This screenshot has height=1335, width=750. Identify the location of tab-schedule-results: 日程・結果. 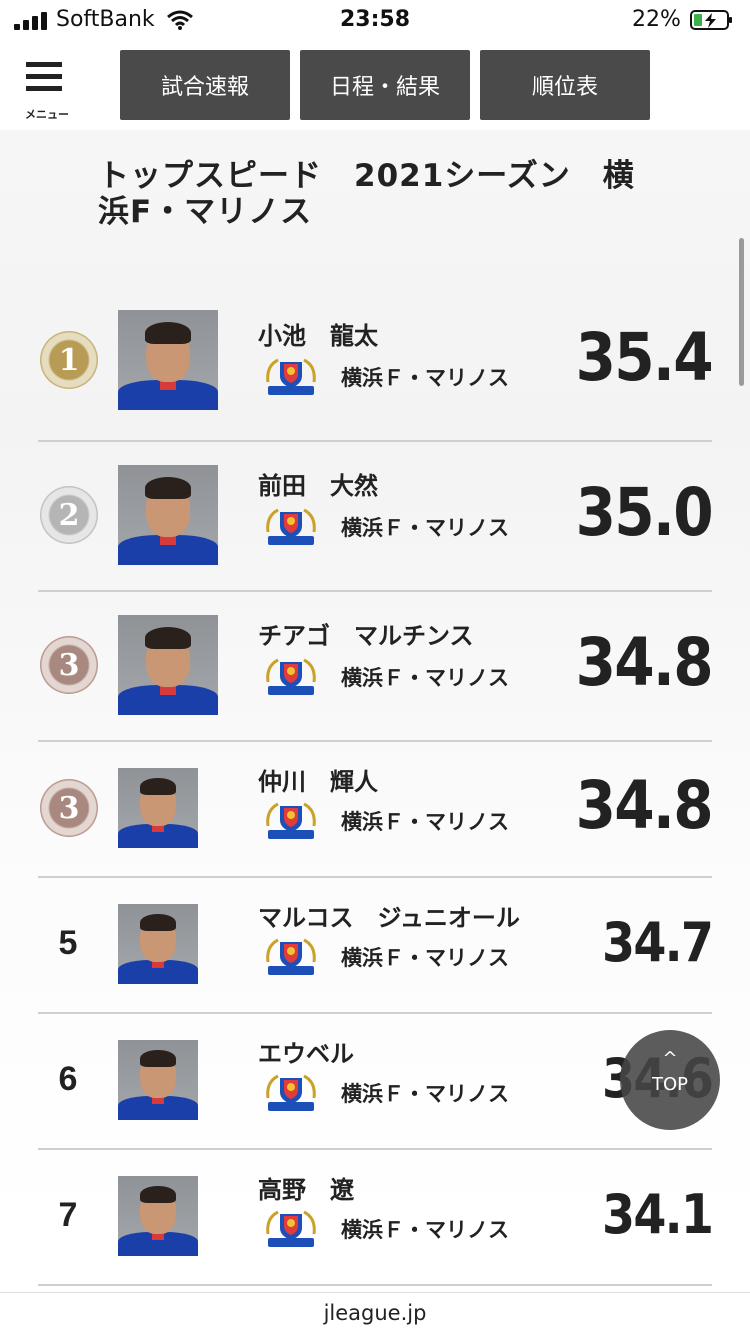
(385, 85).